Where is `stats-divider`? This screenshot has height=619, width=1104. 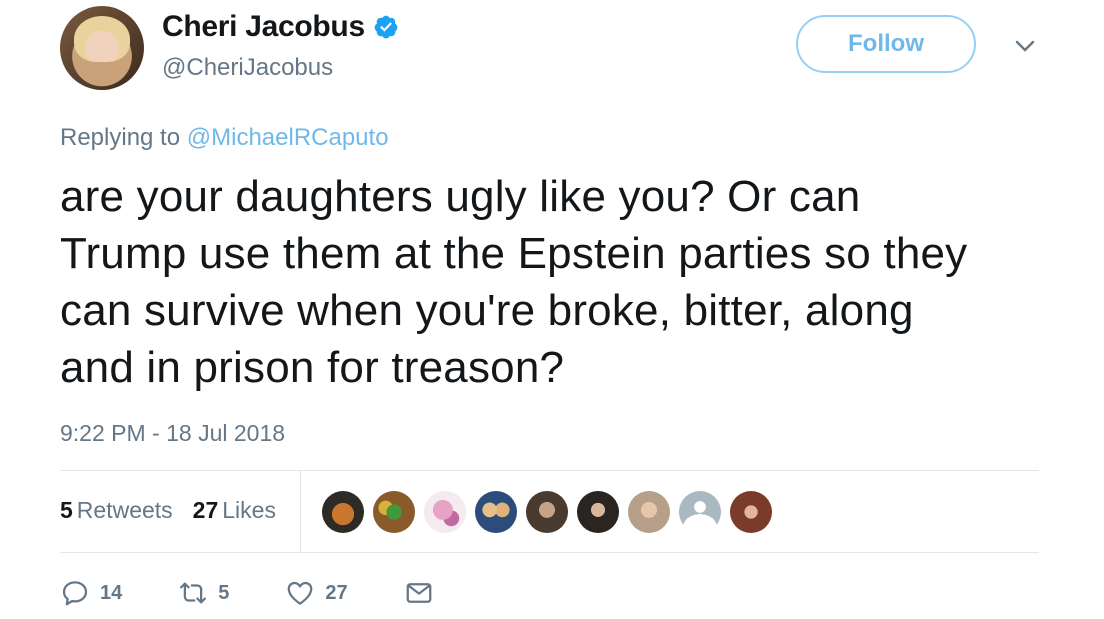 stats-divider is located at coordinates (300, 511).